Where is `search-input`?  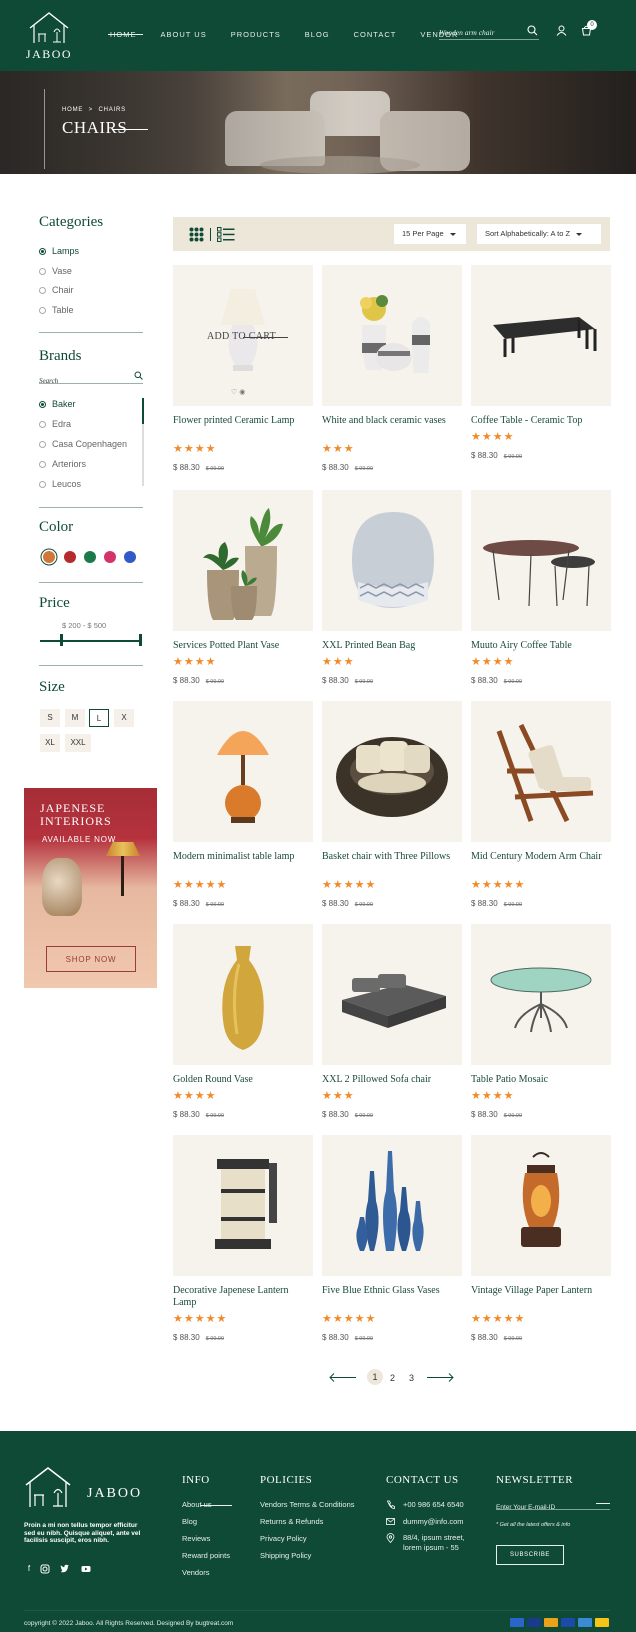 search-input is located at coordinates (479, 32).